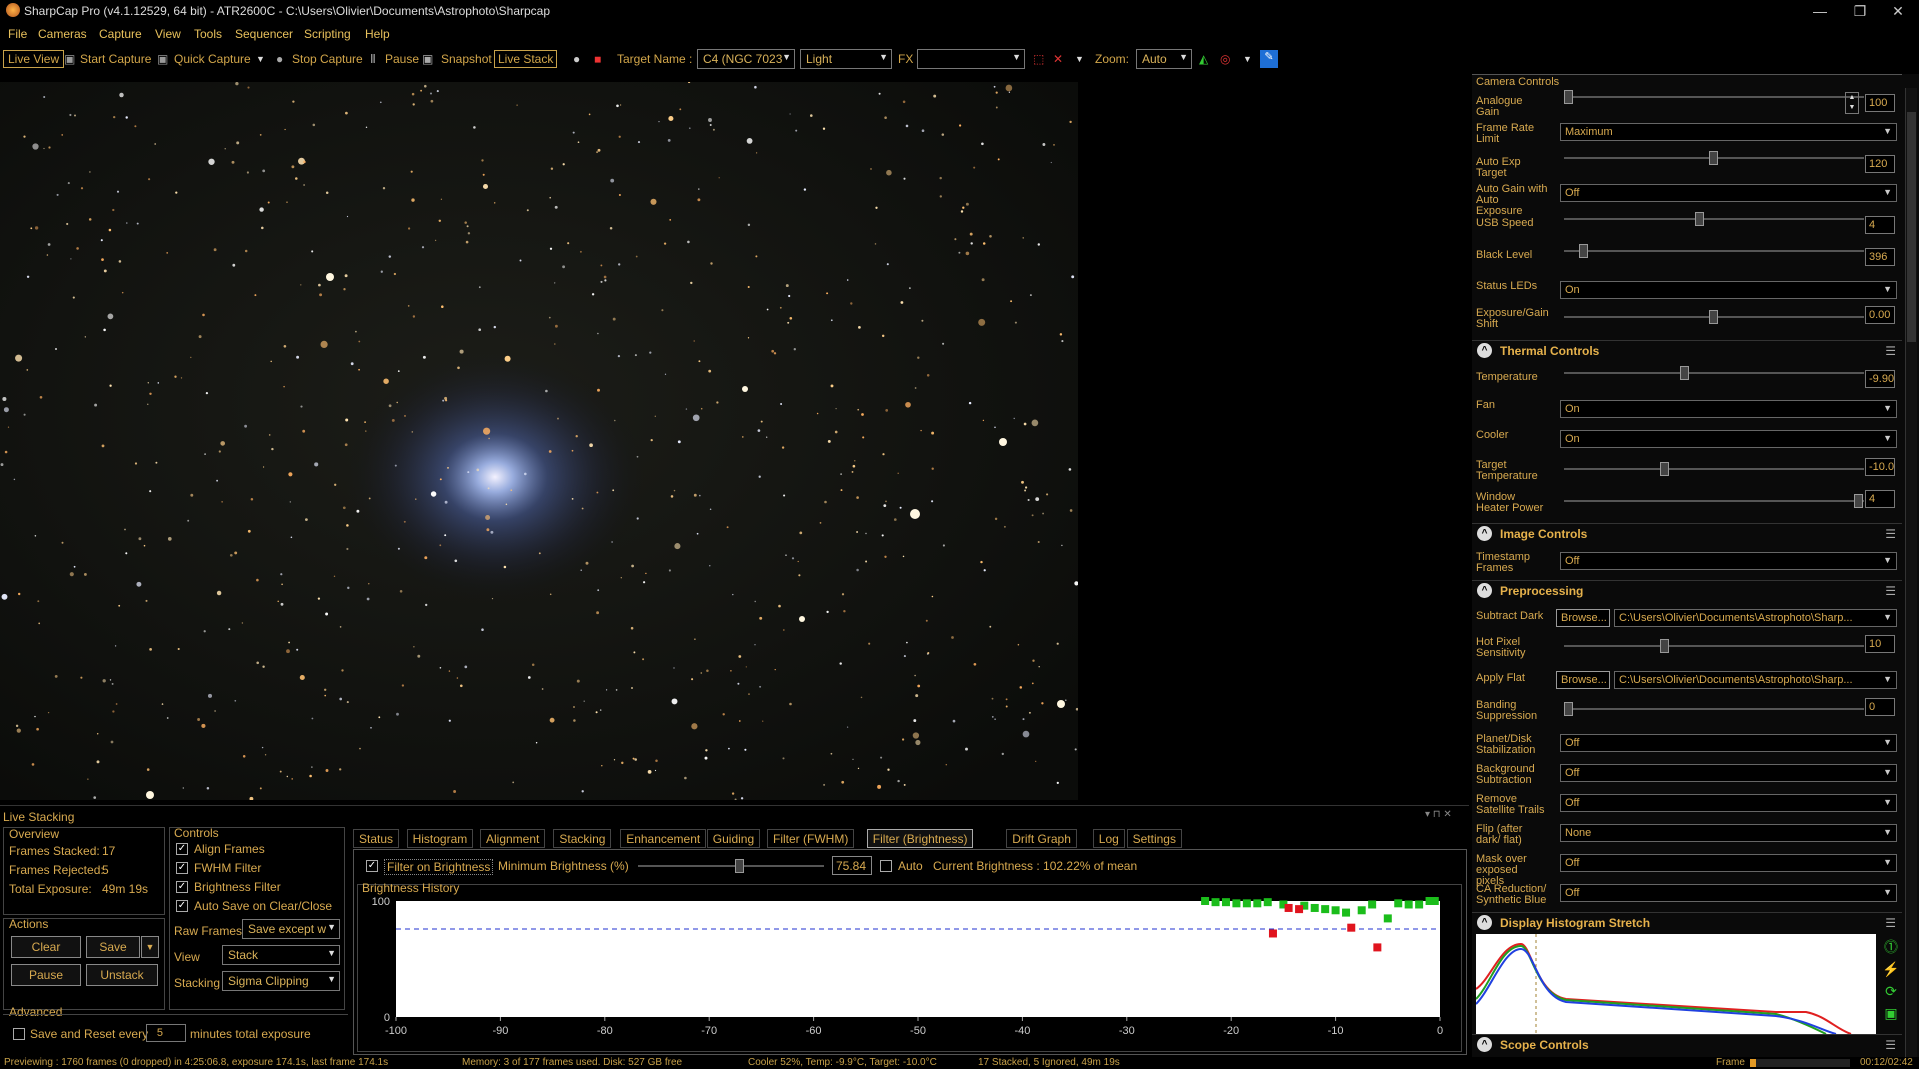  I want to click on live-stack-button: Live Stack, so click(526, 59).